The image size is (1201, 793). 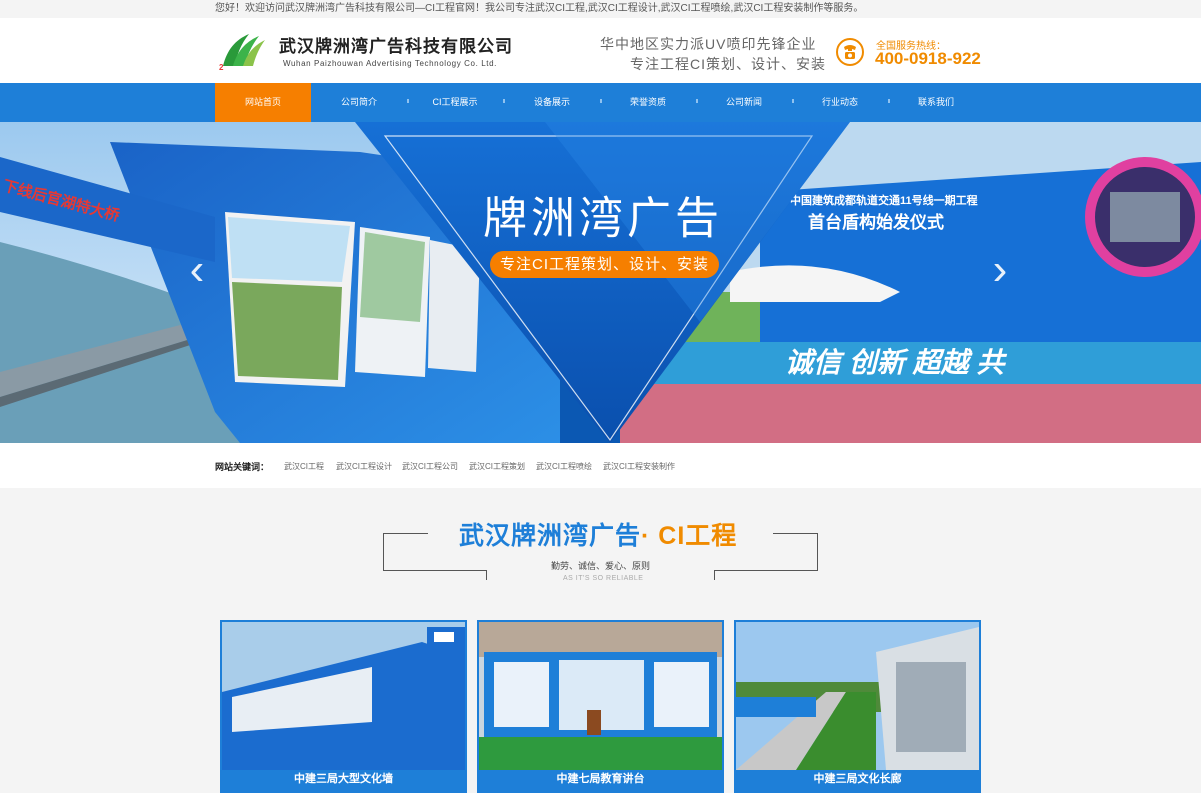 I want to click on keyword-link: 武汉CI工程, so click(x=304, y=466).